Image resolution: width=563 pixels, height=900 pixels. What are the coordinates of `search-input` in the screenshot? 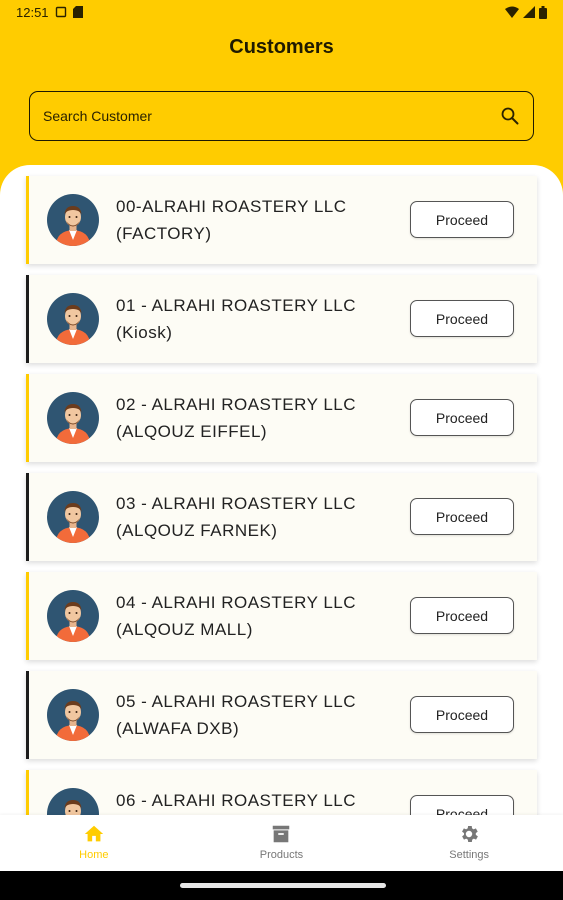 It's located at (270, 116).